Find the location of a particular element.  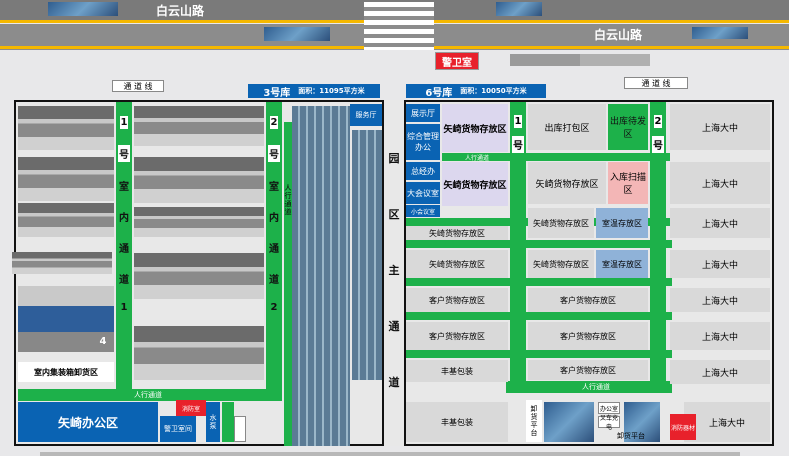

aisle6-2-char: 2 is located at coordinates (658, 121).